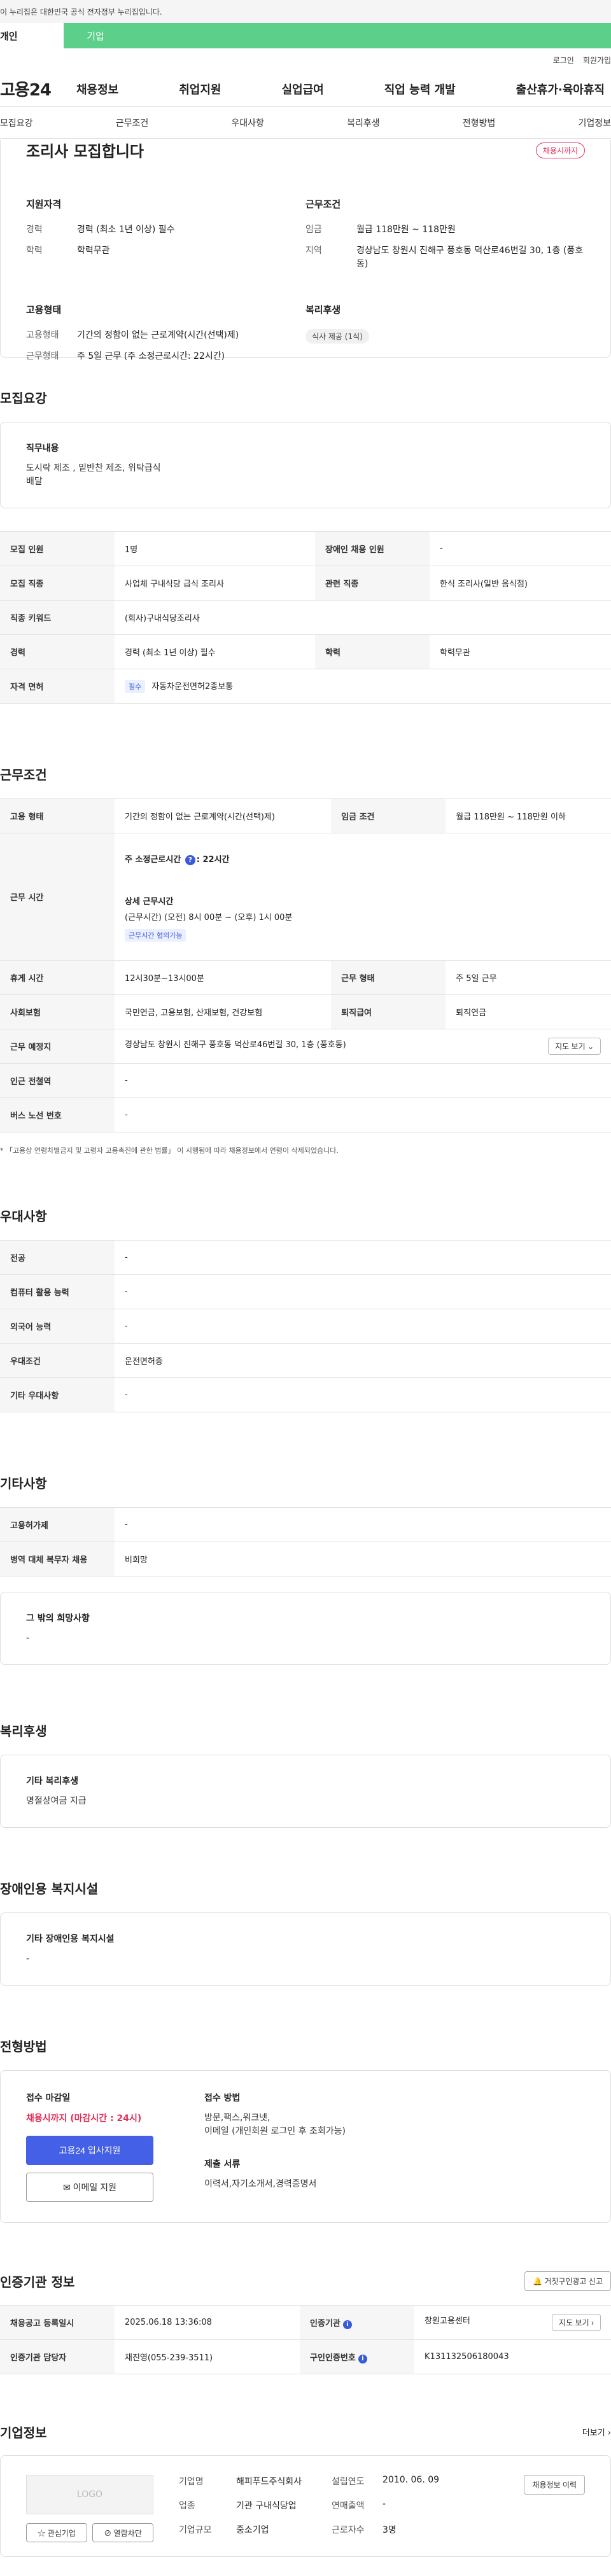 This screenshot has width=611, height=2576. Describe the element at coordinates (95, 35) in the screenshot. I see `tab-company: 기업` at that location.